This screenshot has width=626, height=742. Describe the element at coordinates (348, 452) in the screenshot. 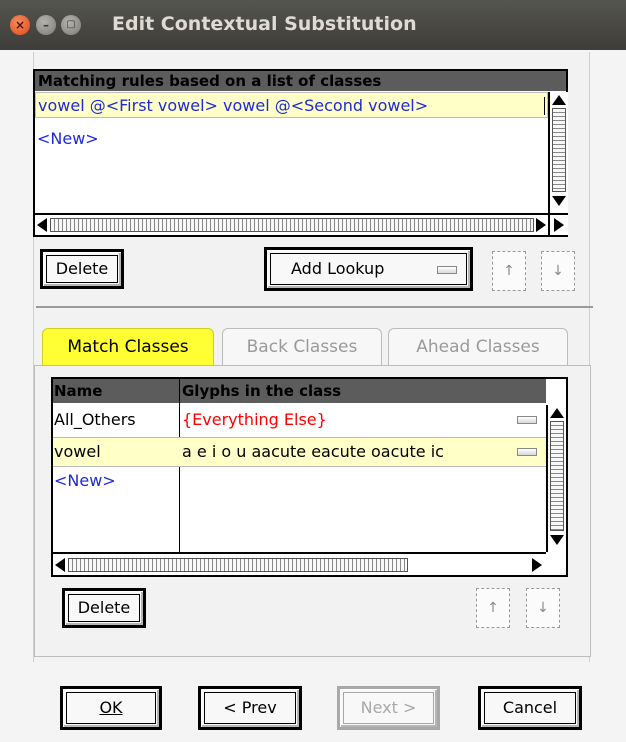

I see `class-row-glyphs: a e i o u aacute eacute oacute ic` at that location.